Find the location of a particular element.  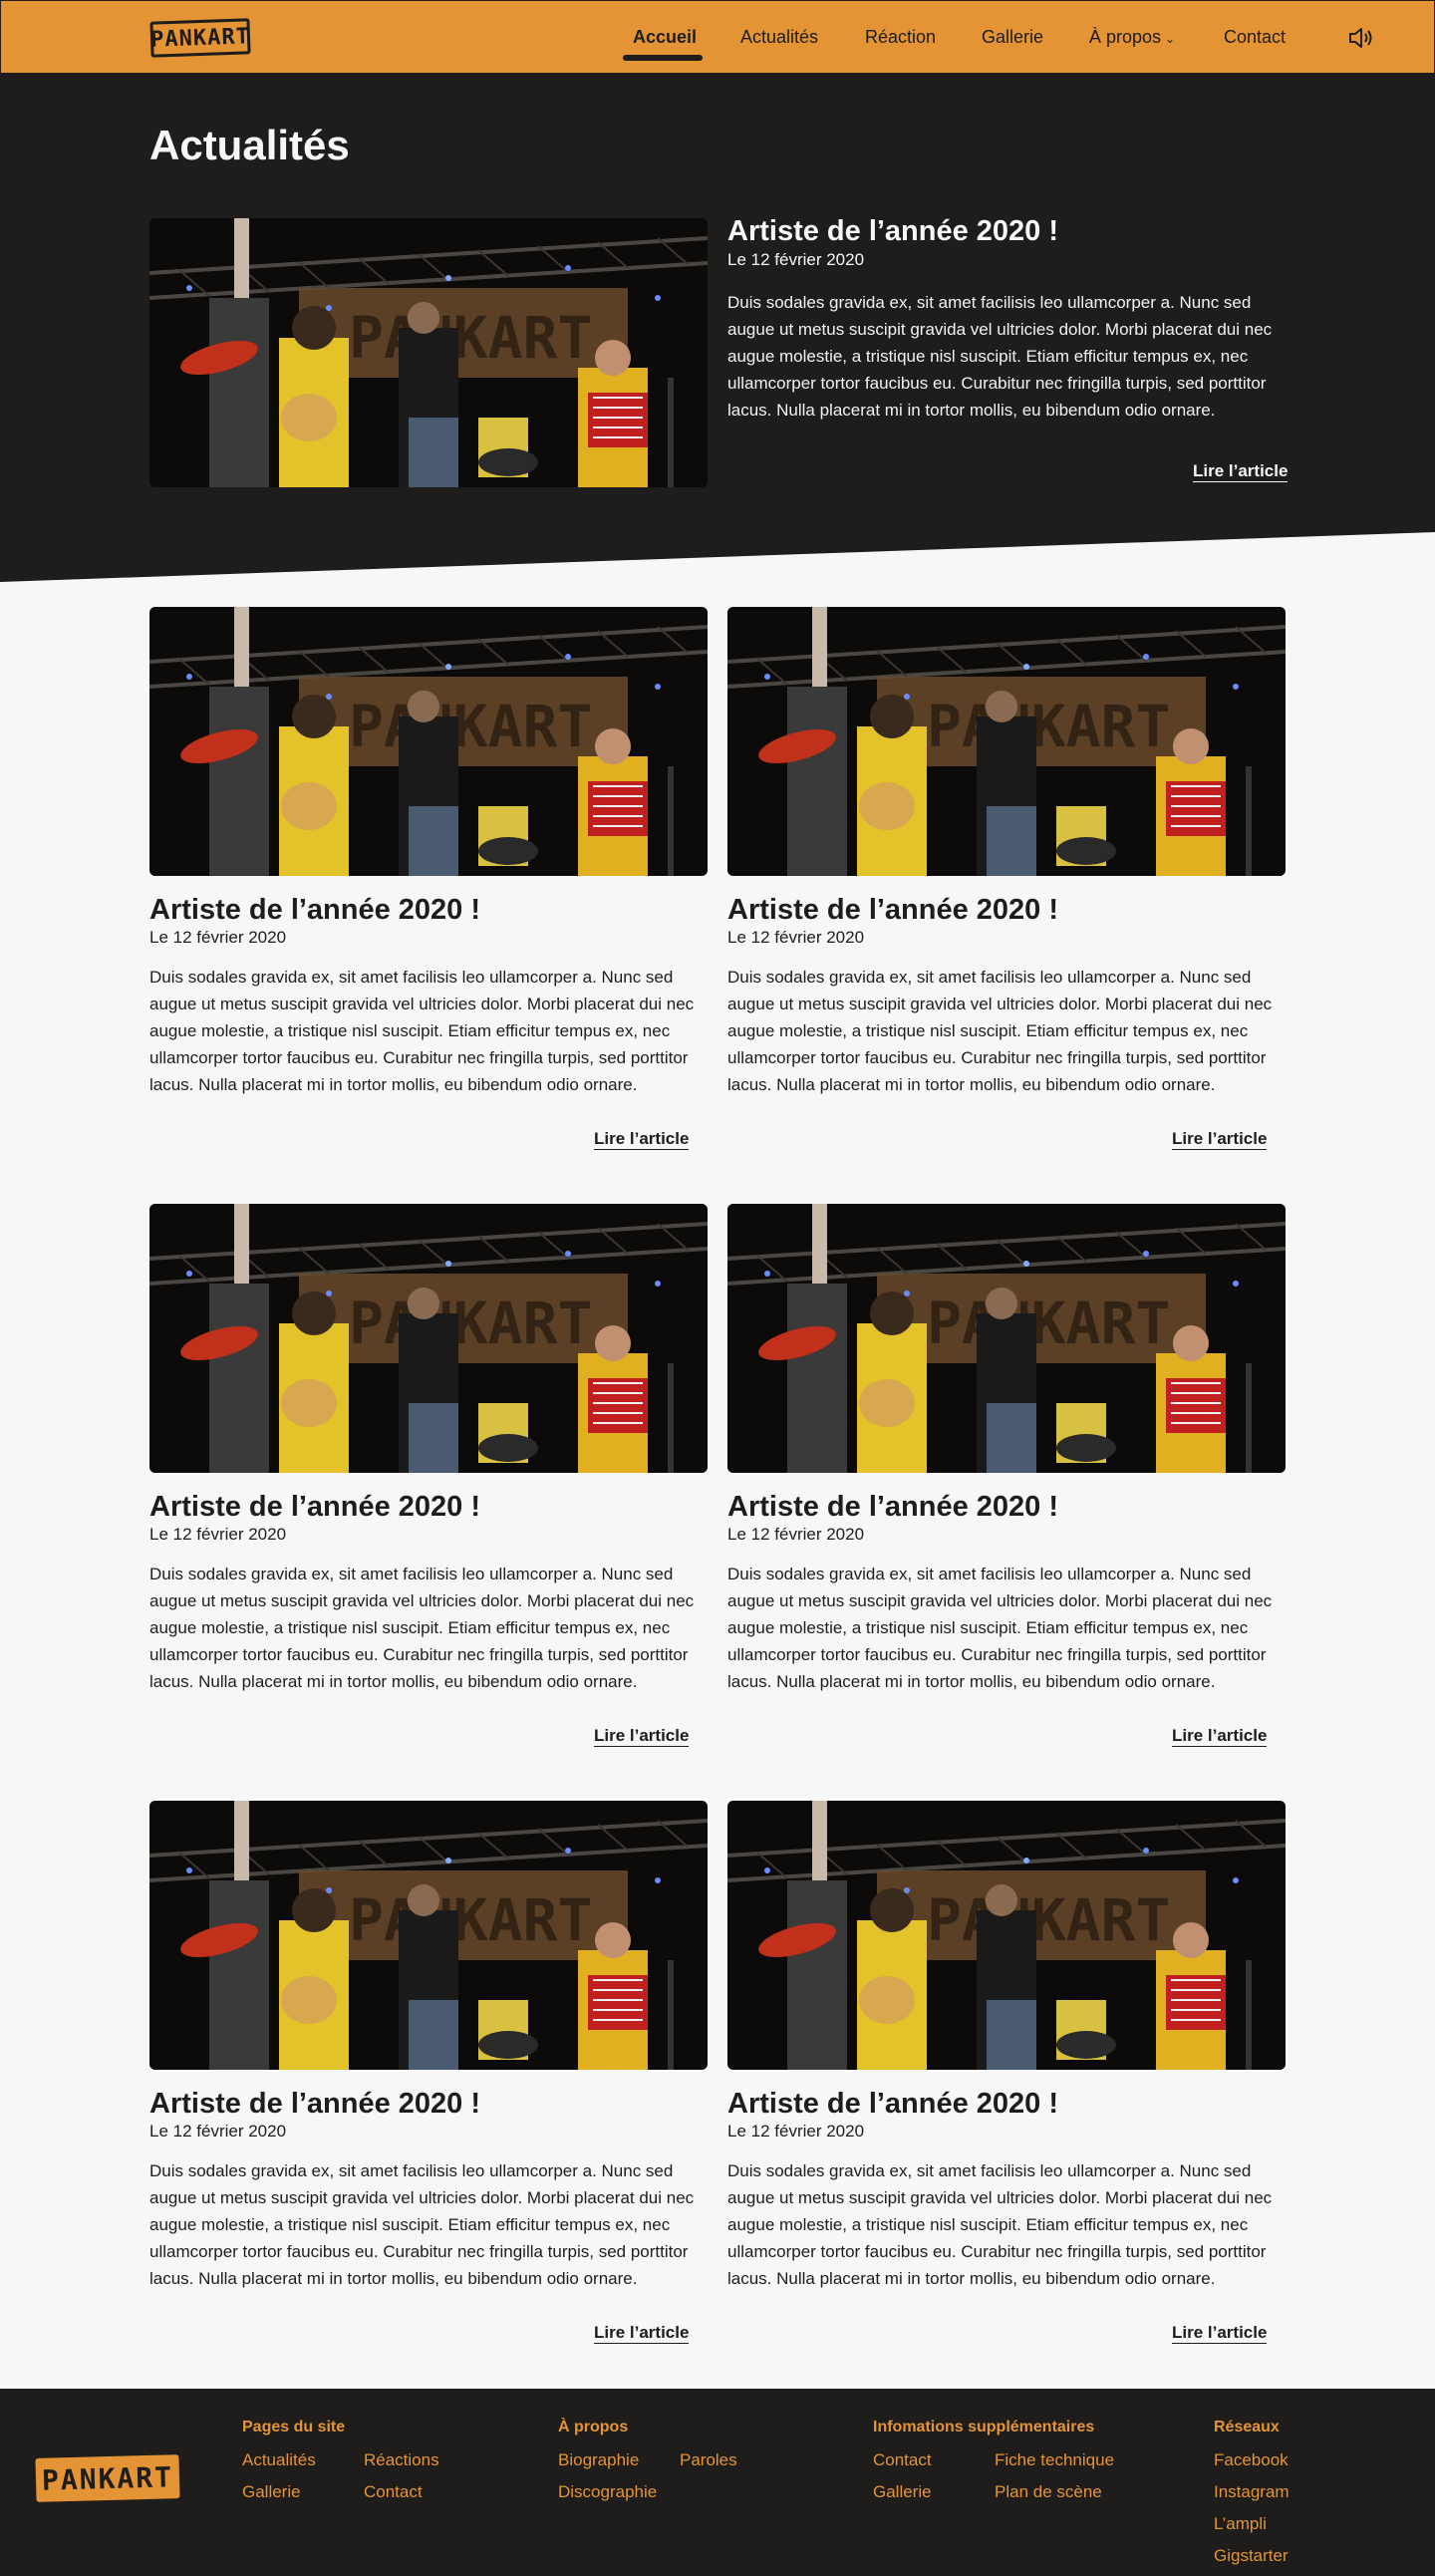

footer-link-biographie: Biographie is located at coordinates (598, 2460).